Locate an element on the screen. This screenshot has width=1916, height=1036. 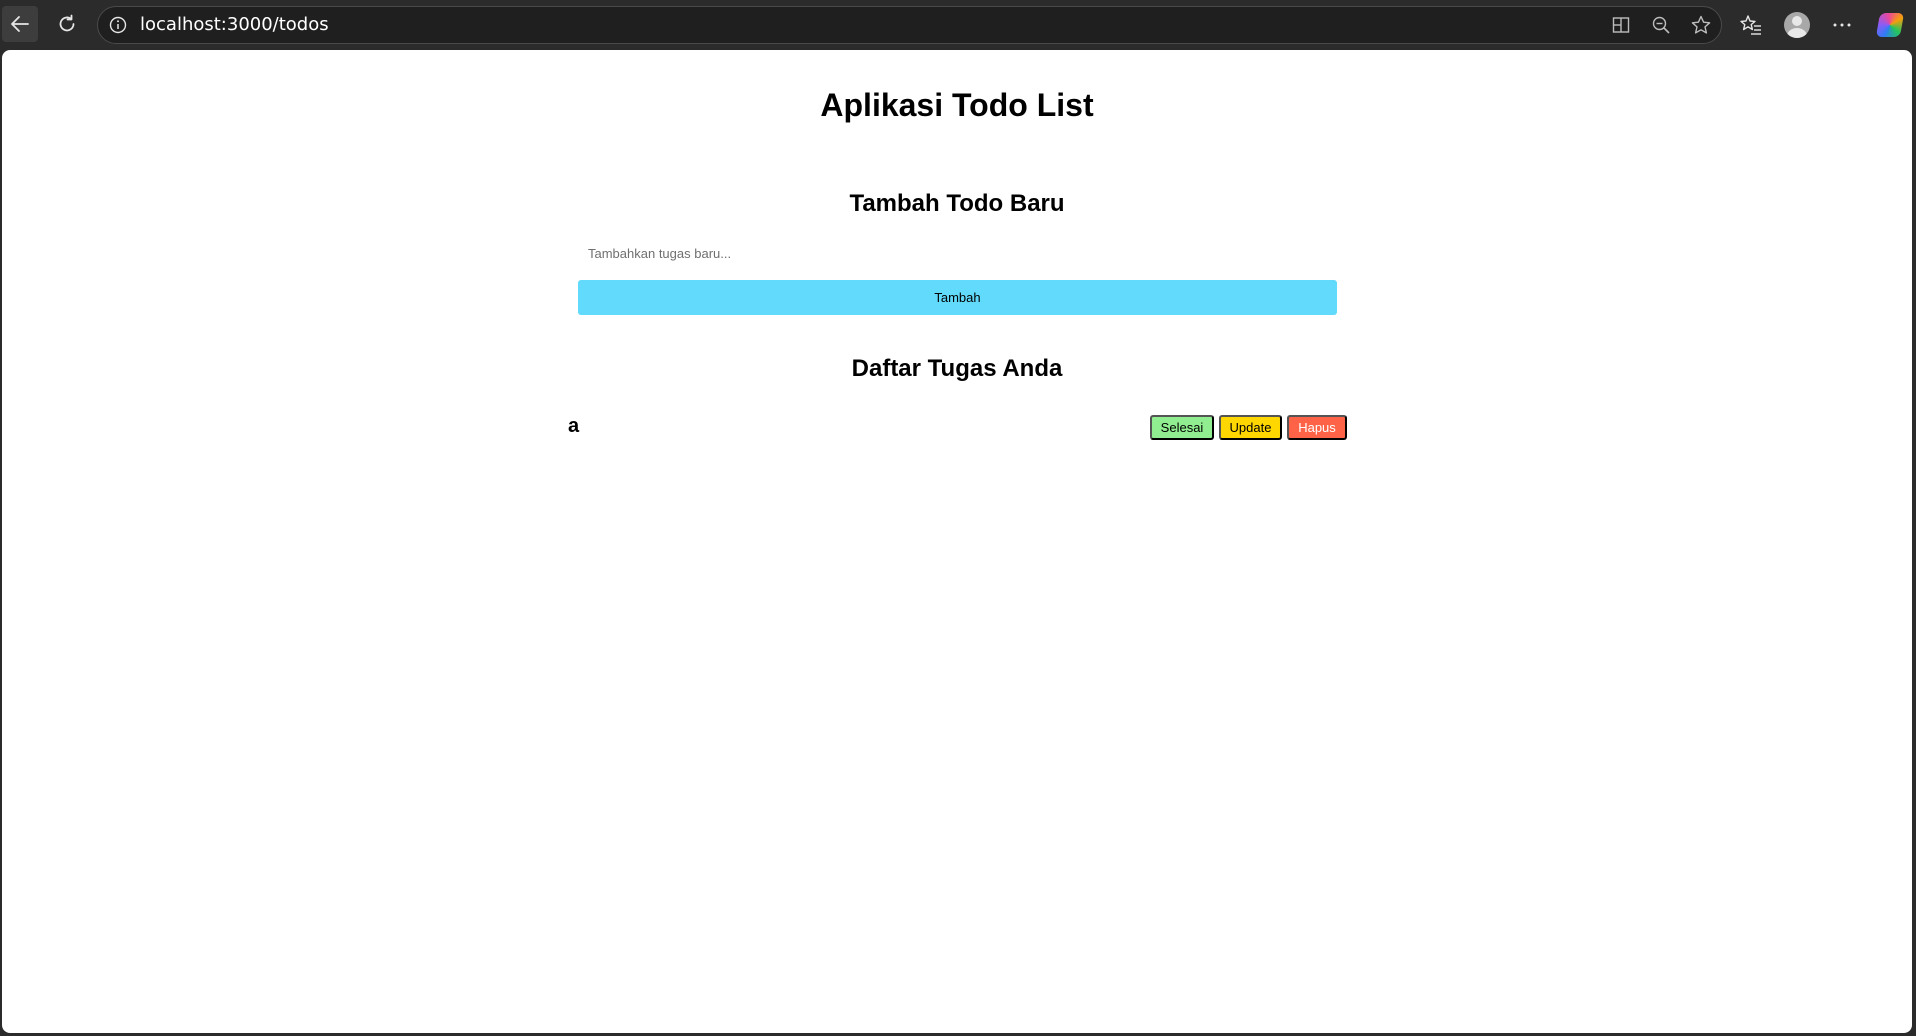
todo-text: a is located at coordinates (574, 426).